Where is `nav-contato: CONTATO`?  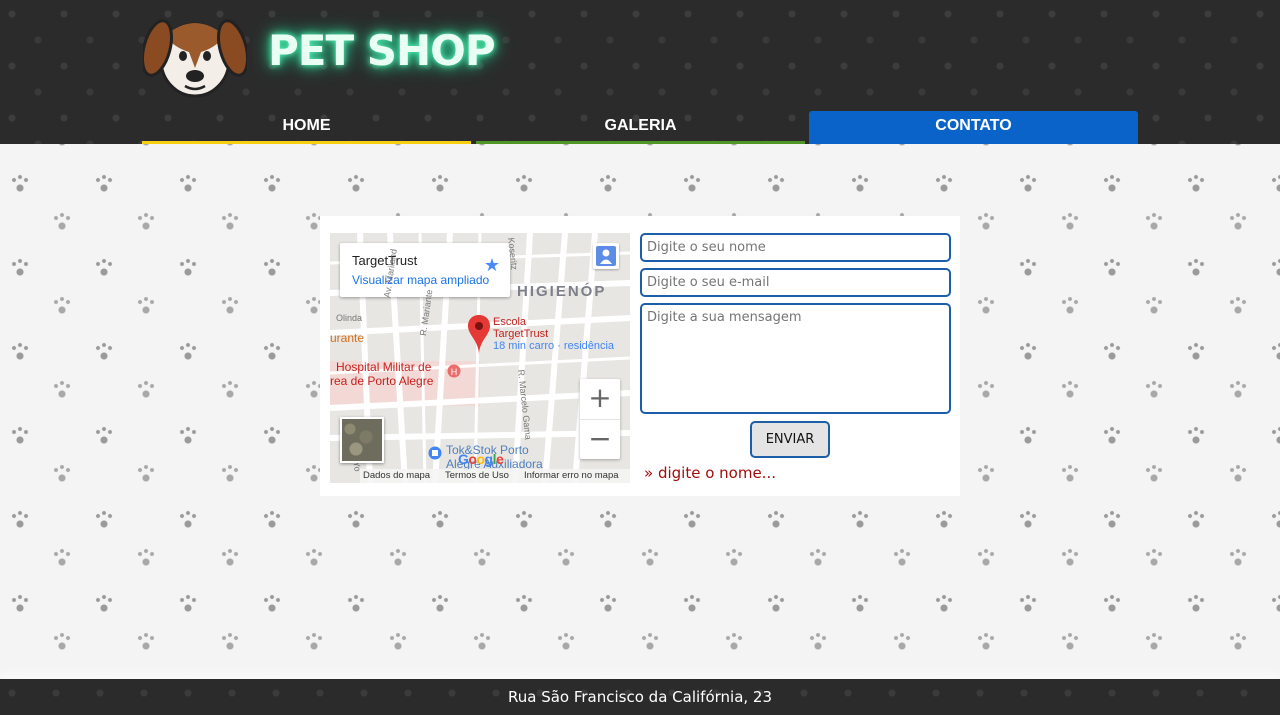 nav-contato: CONTATO is located at coordinates (973, 127).